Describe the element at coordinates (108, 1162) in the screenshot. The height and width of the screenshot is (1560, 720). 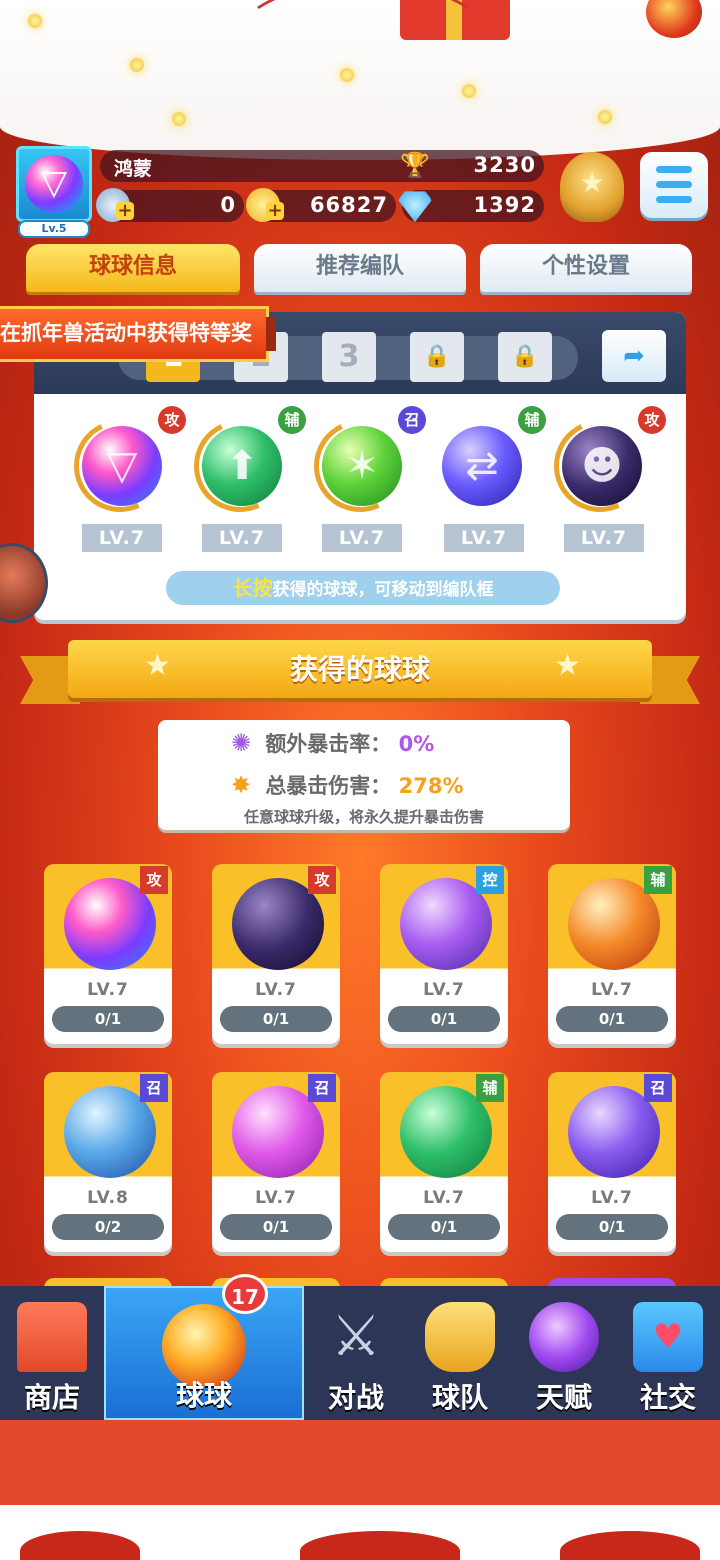
I see `ball-card: 召 LV.8 0/2` at that location.